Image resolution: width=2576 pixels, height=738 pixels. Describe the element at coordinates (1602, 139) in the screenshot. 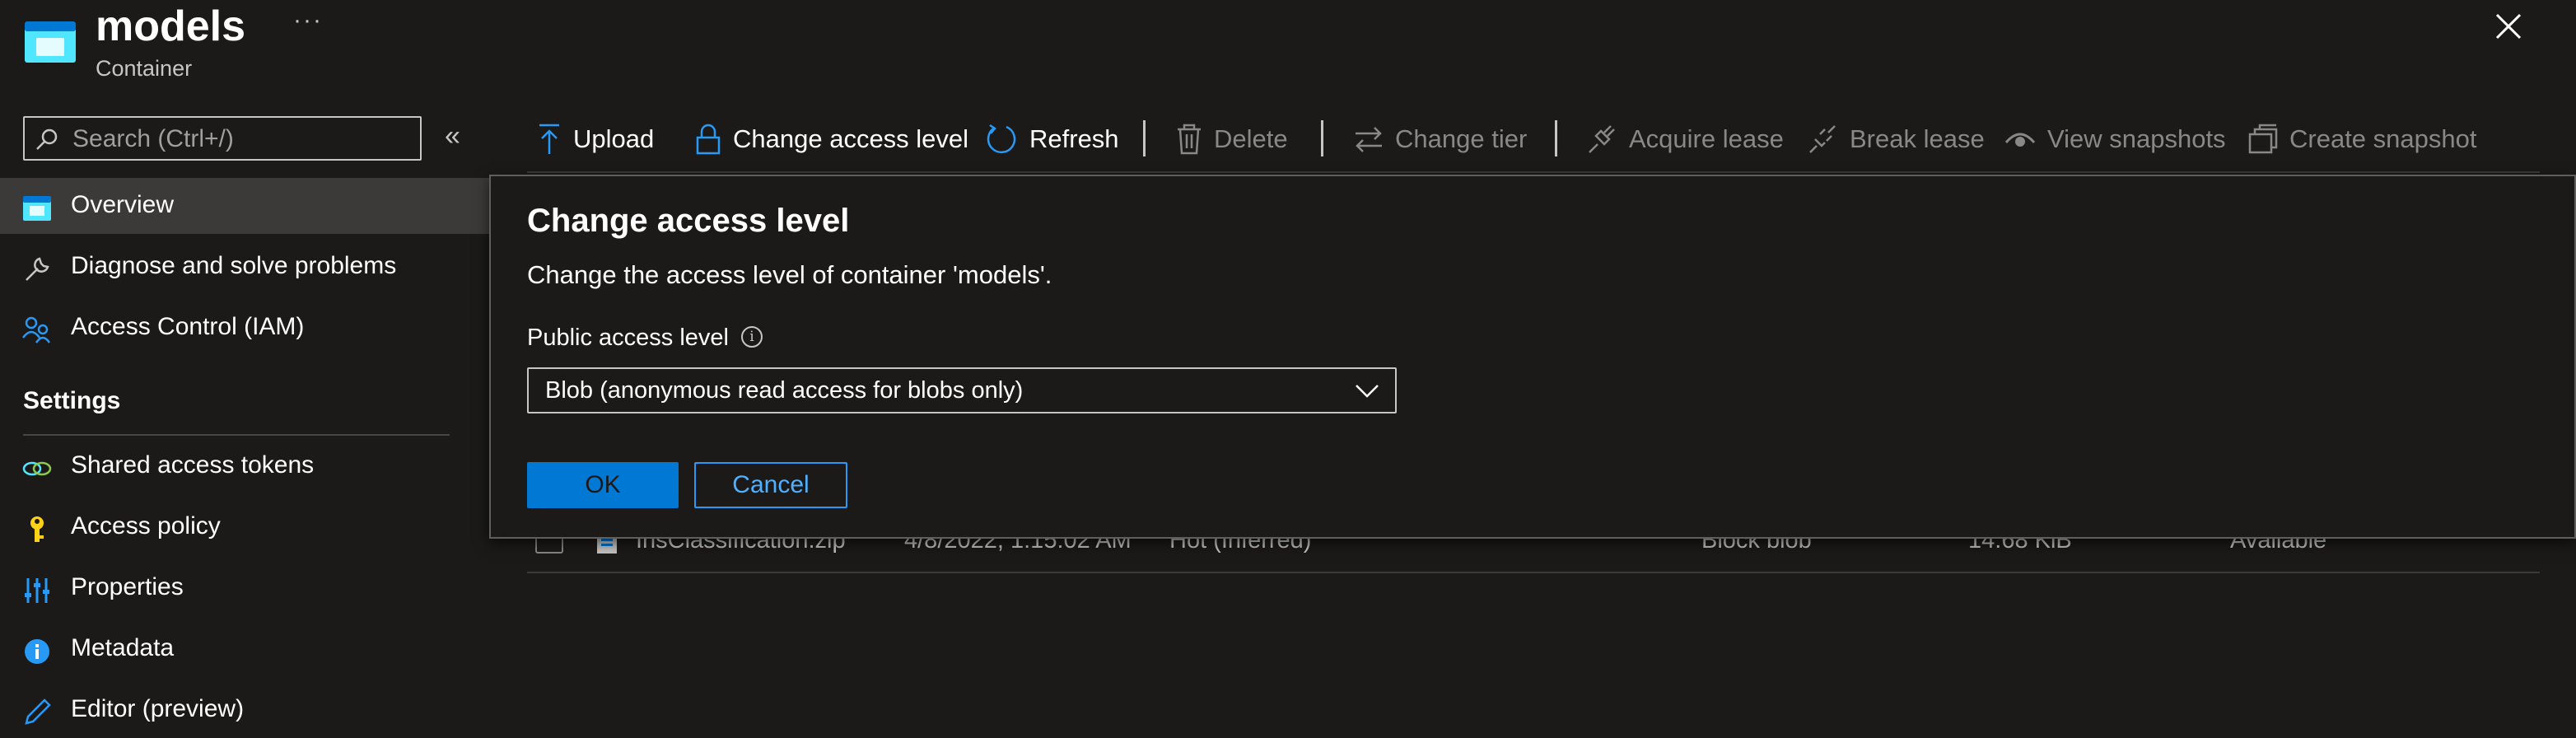

I see `plug-icon` at that location.